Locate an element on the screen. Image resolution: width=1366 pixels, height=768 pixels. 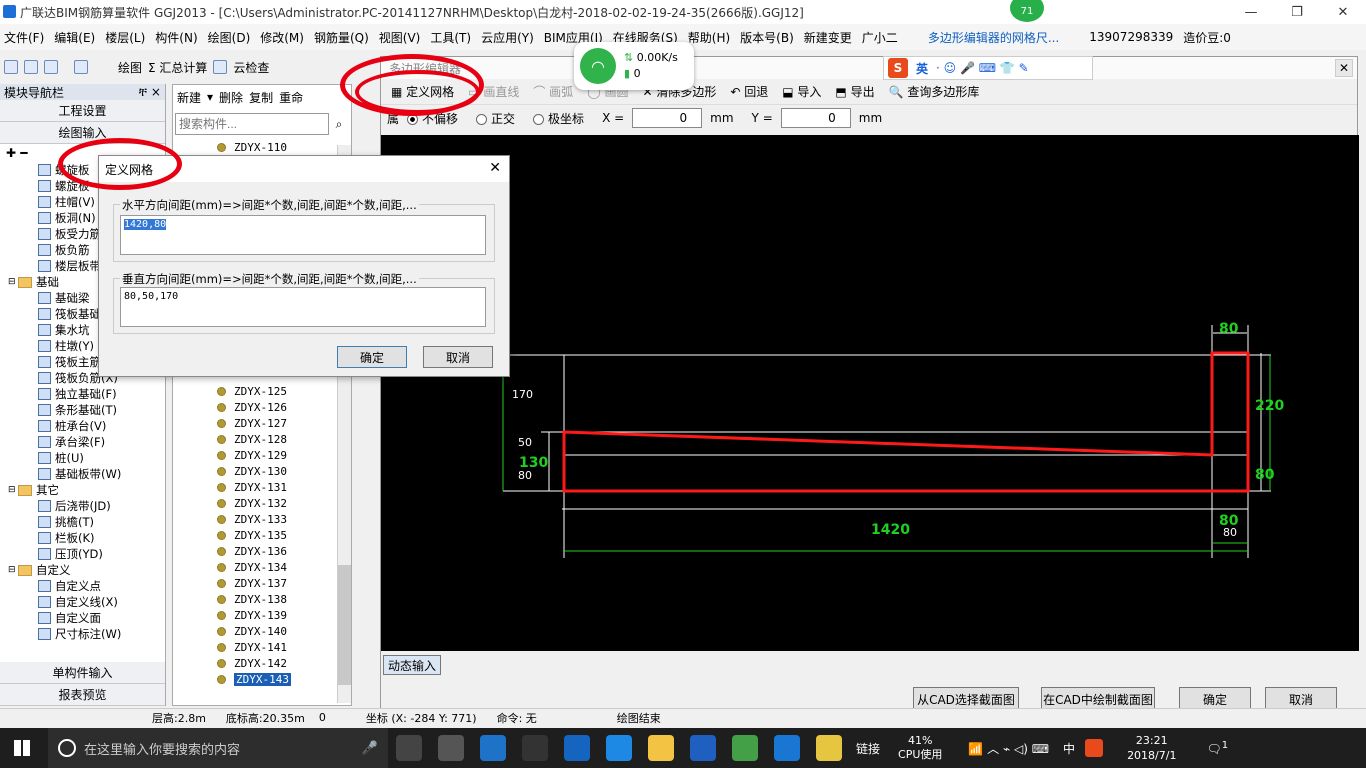
toolbar-draw: 绘图 is located at coordinates (130, 67).